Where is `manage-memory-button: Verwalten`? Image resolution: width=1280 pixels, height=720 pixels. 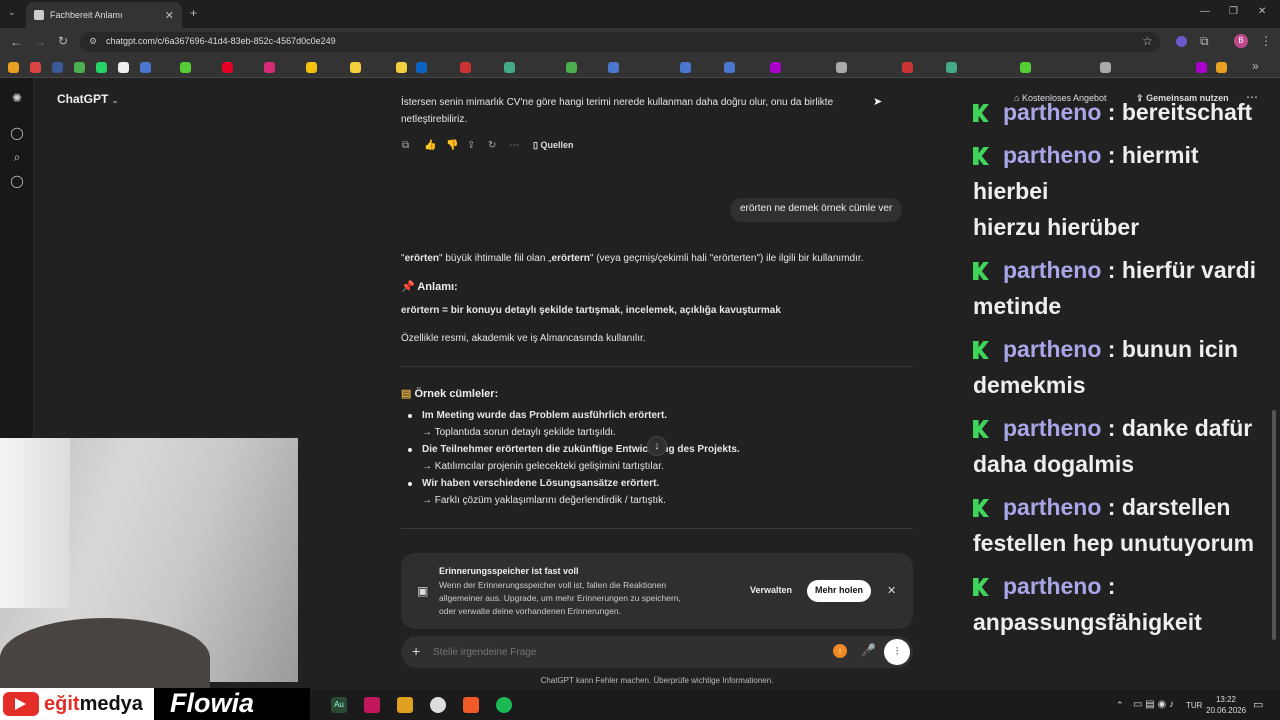
manage-memory-button: Verwalten is located at coordinates (771, 591).